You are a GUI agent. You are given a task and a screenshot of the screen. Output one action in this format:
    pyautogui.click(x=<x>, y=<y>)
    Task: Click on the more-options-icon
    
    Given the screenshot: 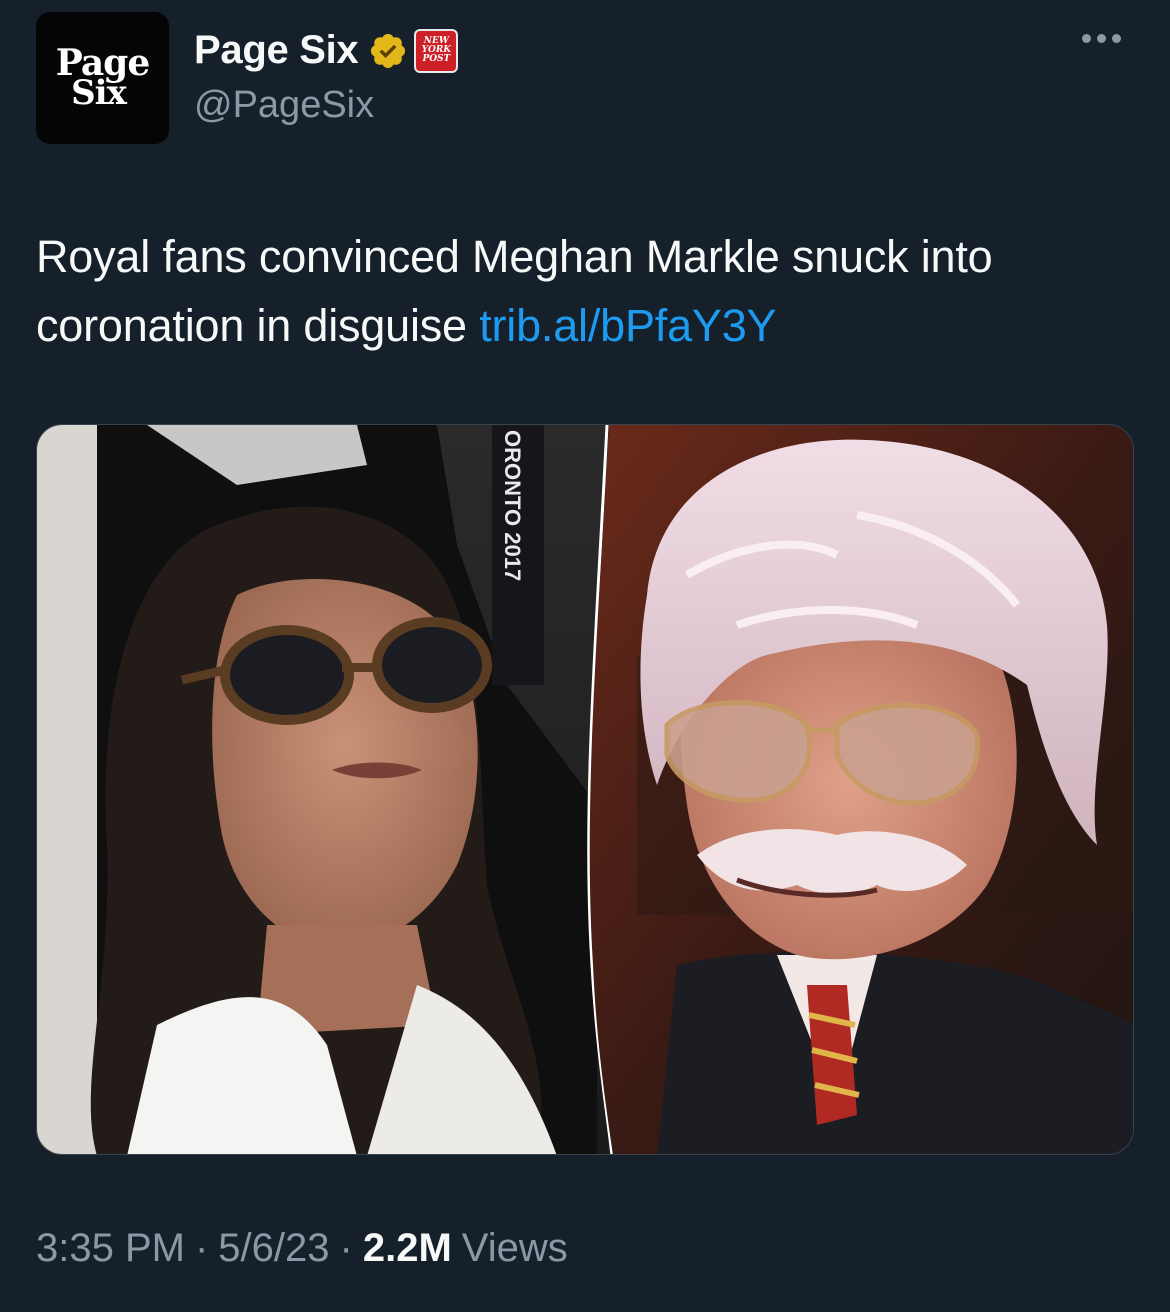 What is the action you would take?
    pyautogui.click(x=1101, y=38)
    